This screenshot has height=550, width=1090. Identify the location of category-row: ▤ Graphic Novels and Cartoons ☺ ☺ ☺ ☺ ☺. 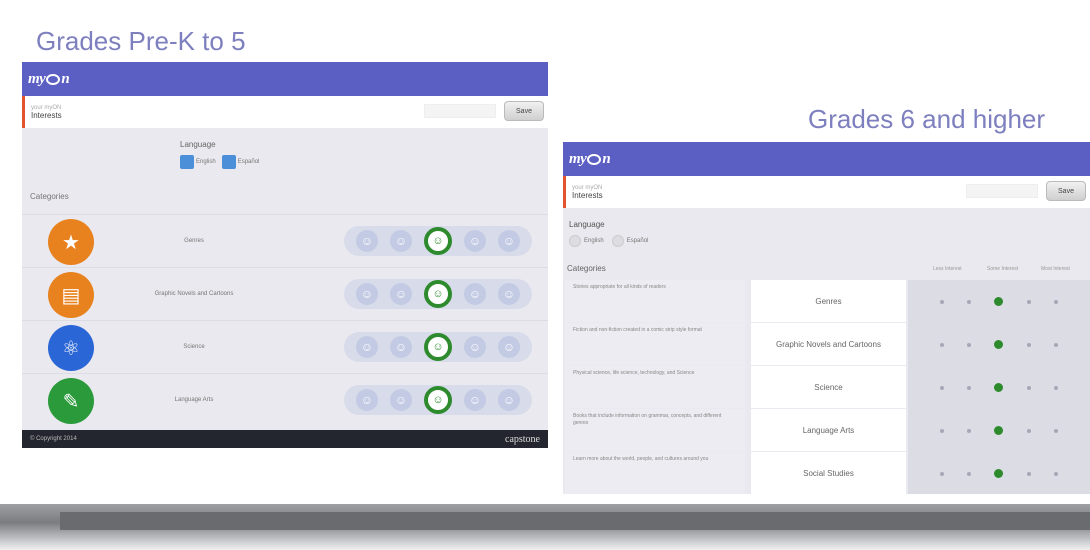
(285, 293).